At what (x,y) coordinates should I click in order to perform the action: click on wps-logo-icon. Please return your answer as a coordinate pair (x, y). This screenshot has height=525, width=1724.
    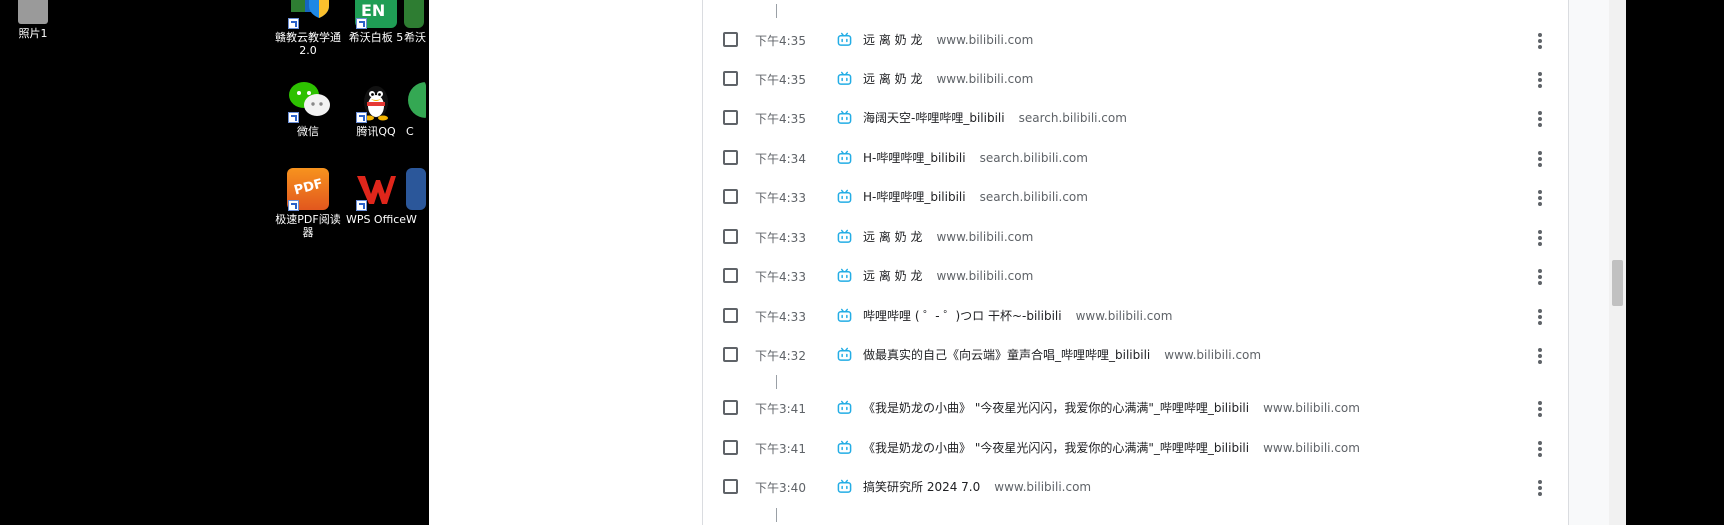
    Looking at the image, I should click on (376, 189).